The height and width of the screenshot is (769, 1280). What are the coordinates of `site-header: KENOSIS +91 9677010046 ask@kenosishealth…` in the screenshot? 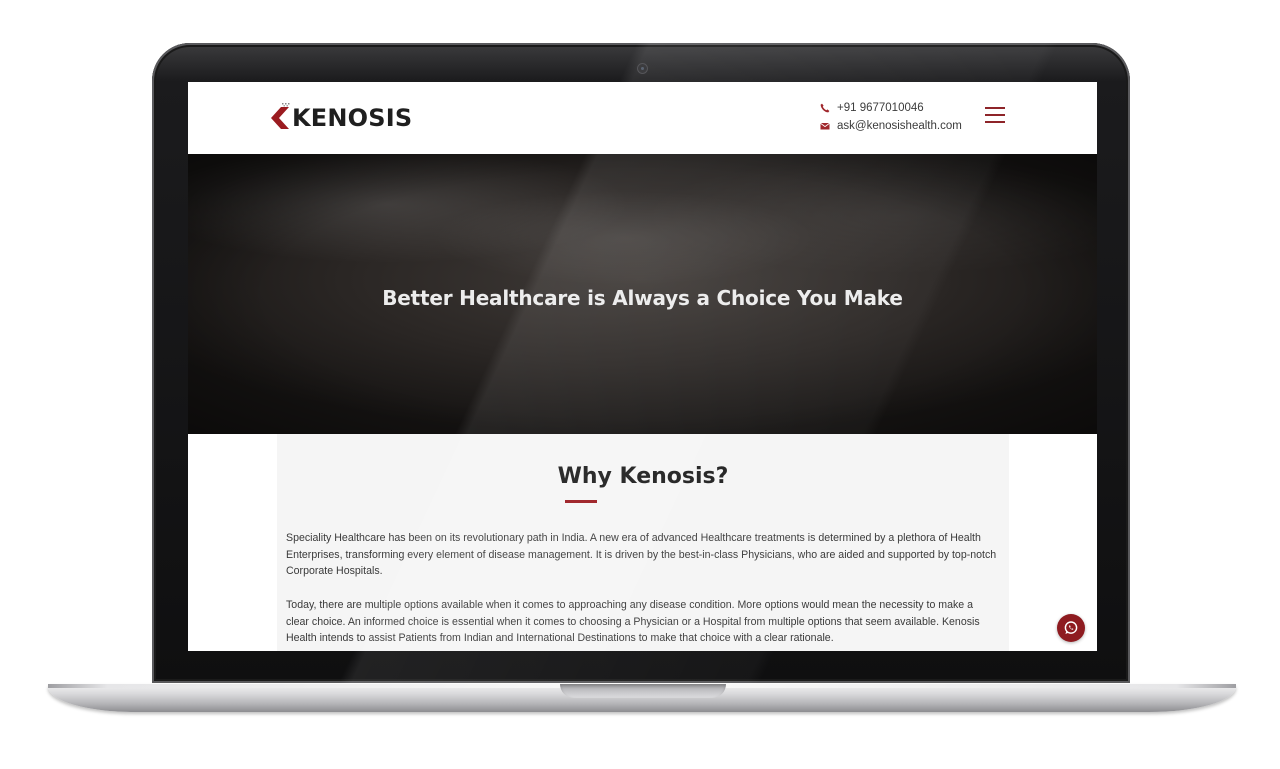 It's located at (642, 118).